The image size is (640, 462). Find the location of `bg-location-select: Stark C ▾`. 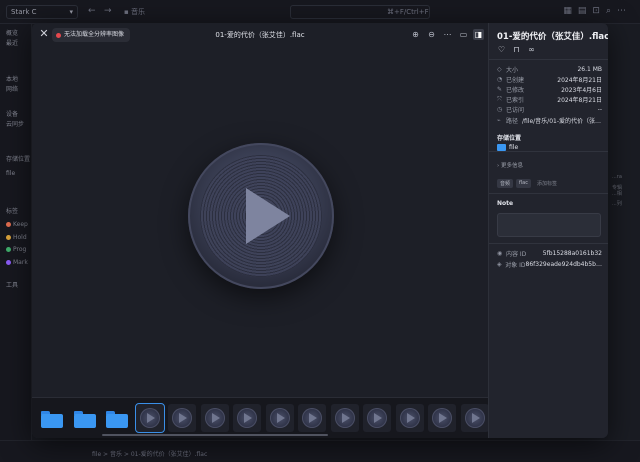

bg-location-select: Stark C ▾ is located at coordinates (42, 12).